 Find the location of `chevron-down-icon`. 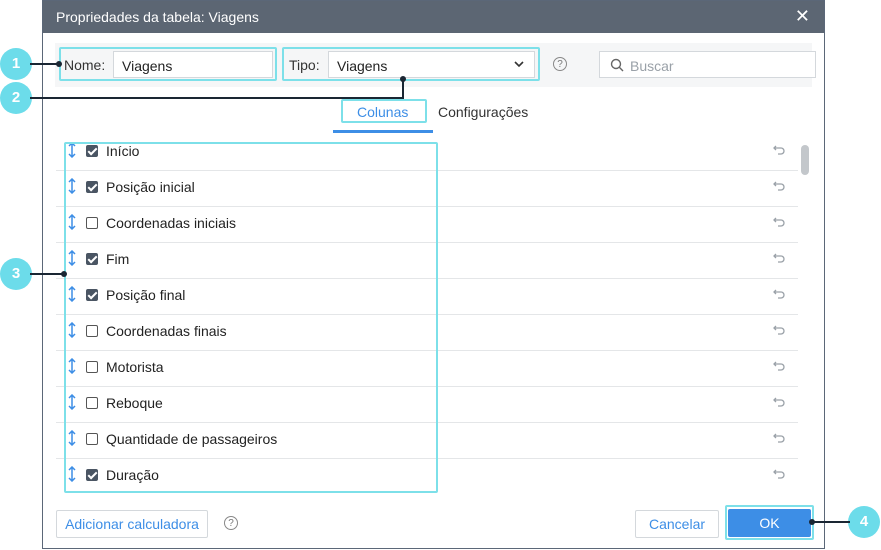

chevron-down-icon is located at coordinates (519, 64).